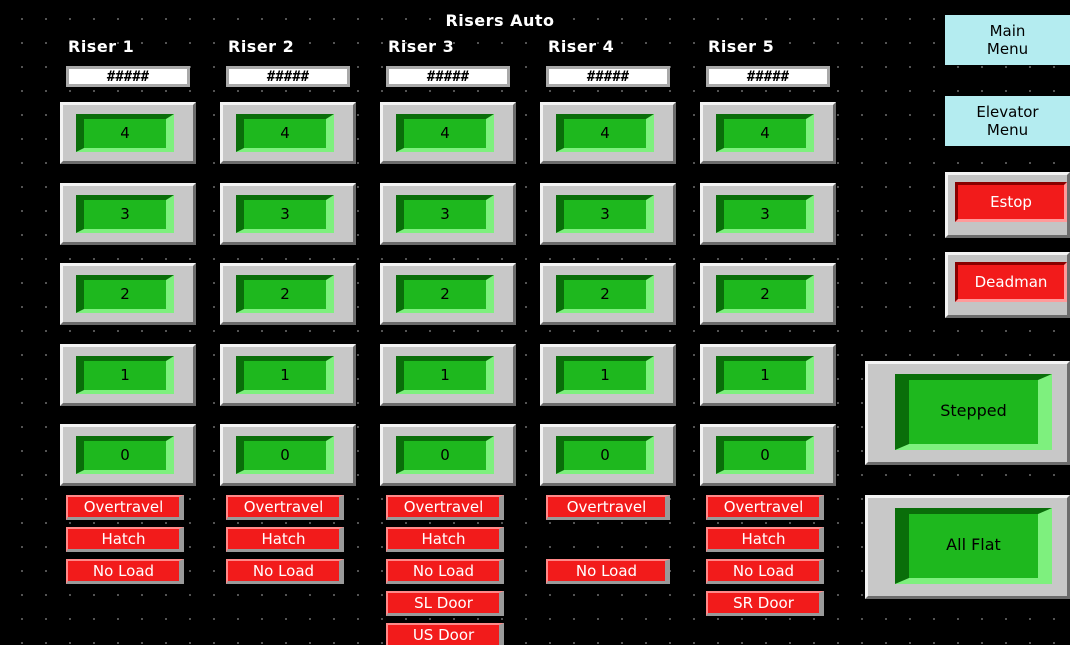 This screenshot has height=645, width=1070. I want to click on estop-button: Estop, so click(1007, 205).